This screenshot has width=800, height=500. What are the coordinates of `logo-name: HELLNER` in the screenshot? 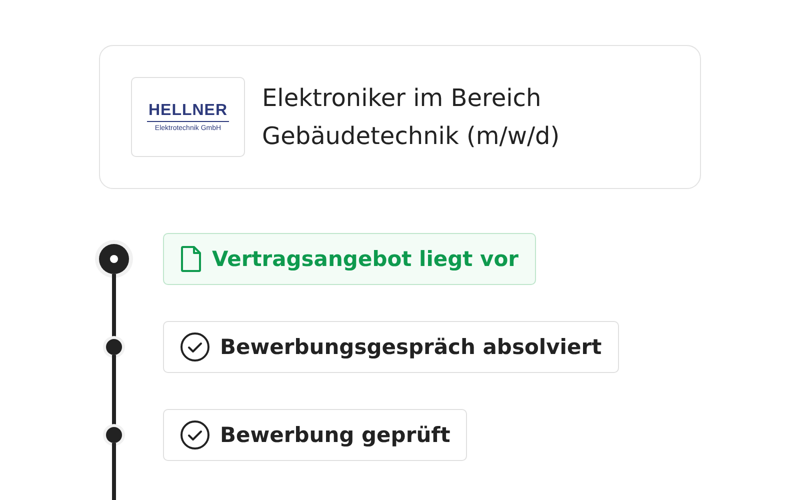 It's located at (188, 112).